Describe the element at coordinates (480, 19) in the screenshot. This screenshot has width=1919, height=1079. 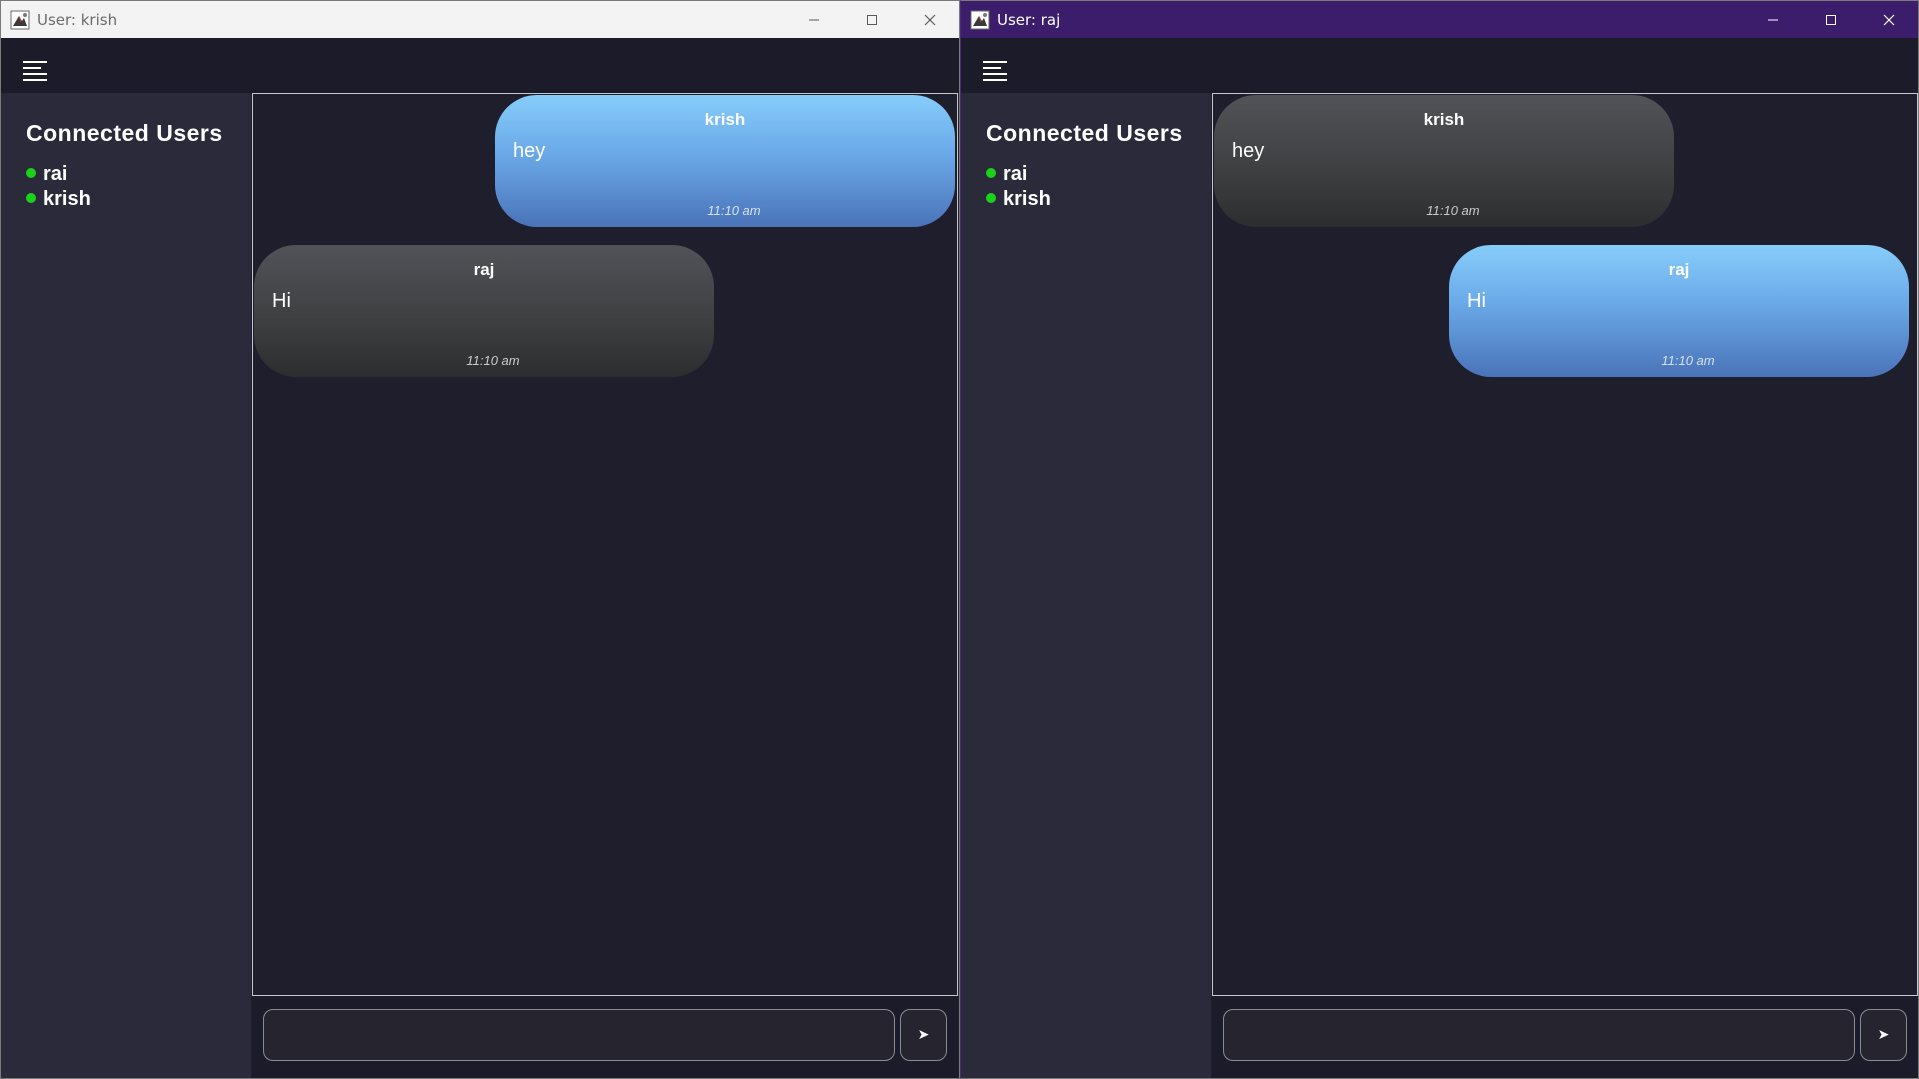
I see `title-bar: User: krish` at that location.